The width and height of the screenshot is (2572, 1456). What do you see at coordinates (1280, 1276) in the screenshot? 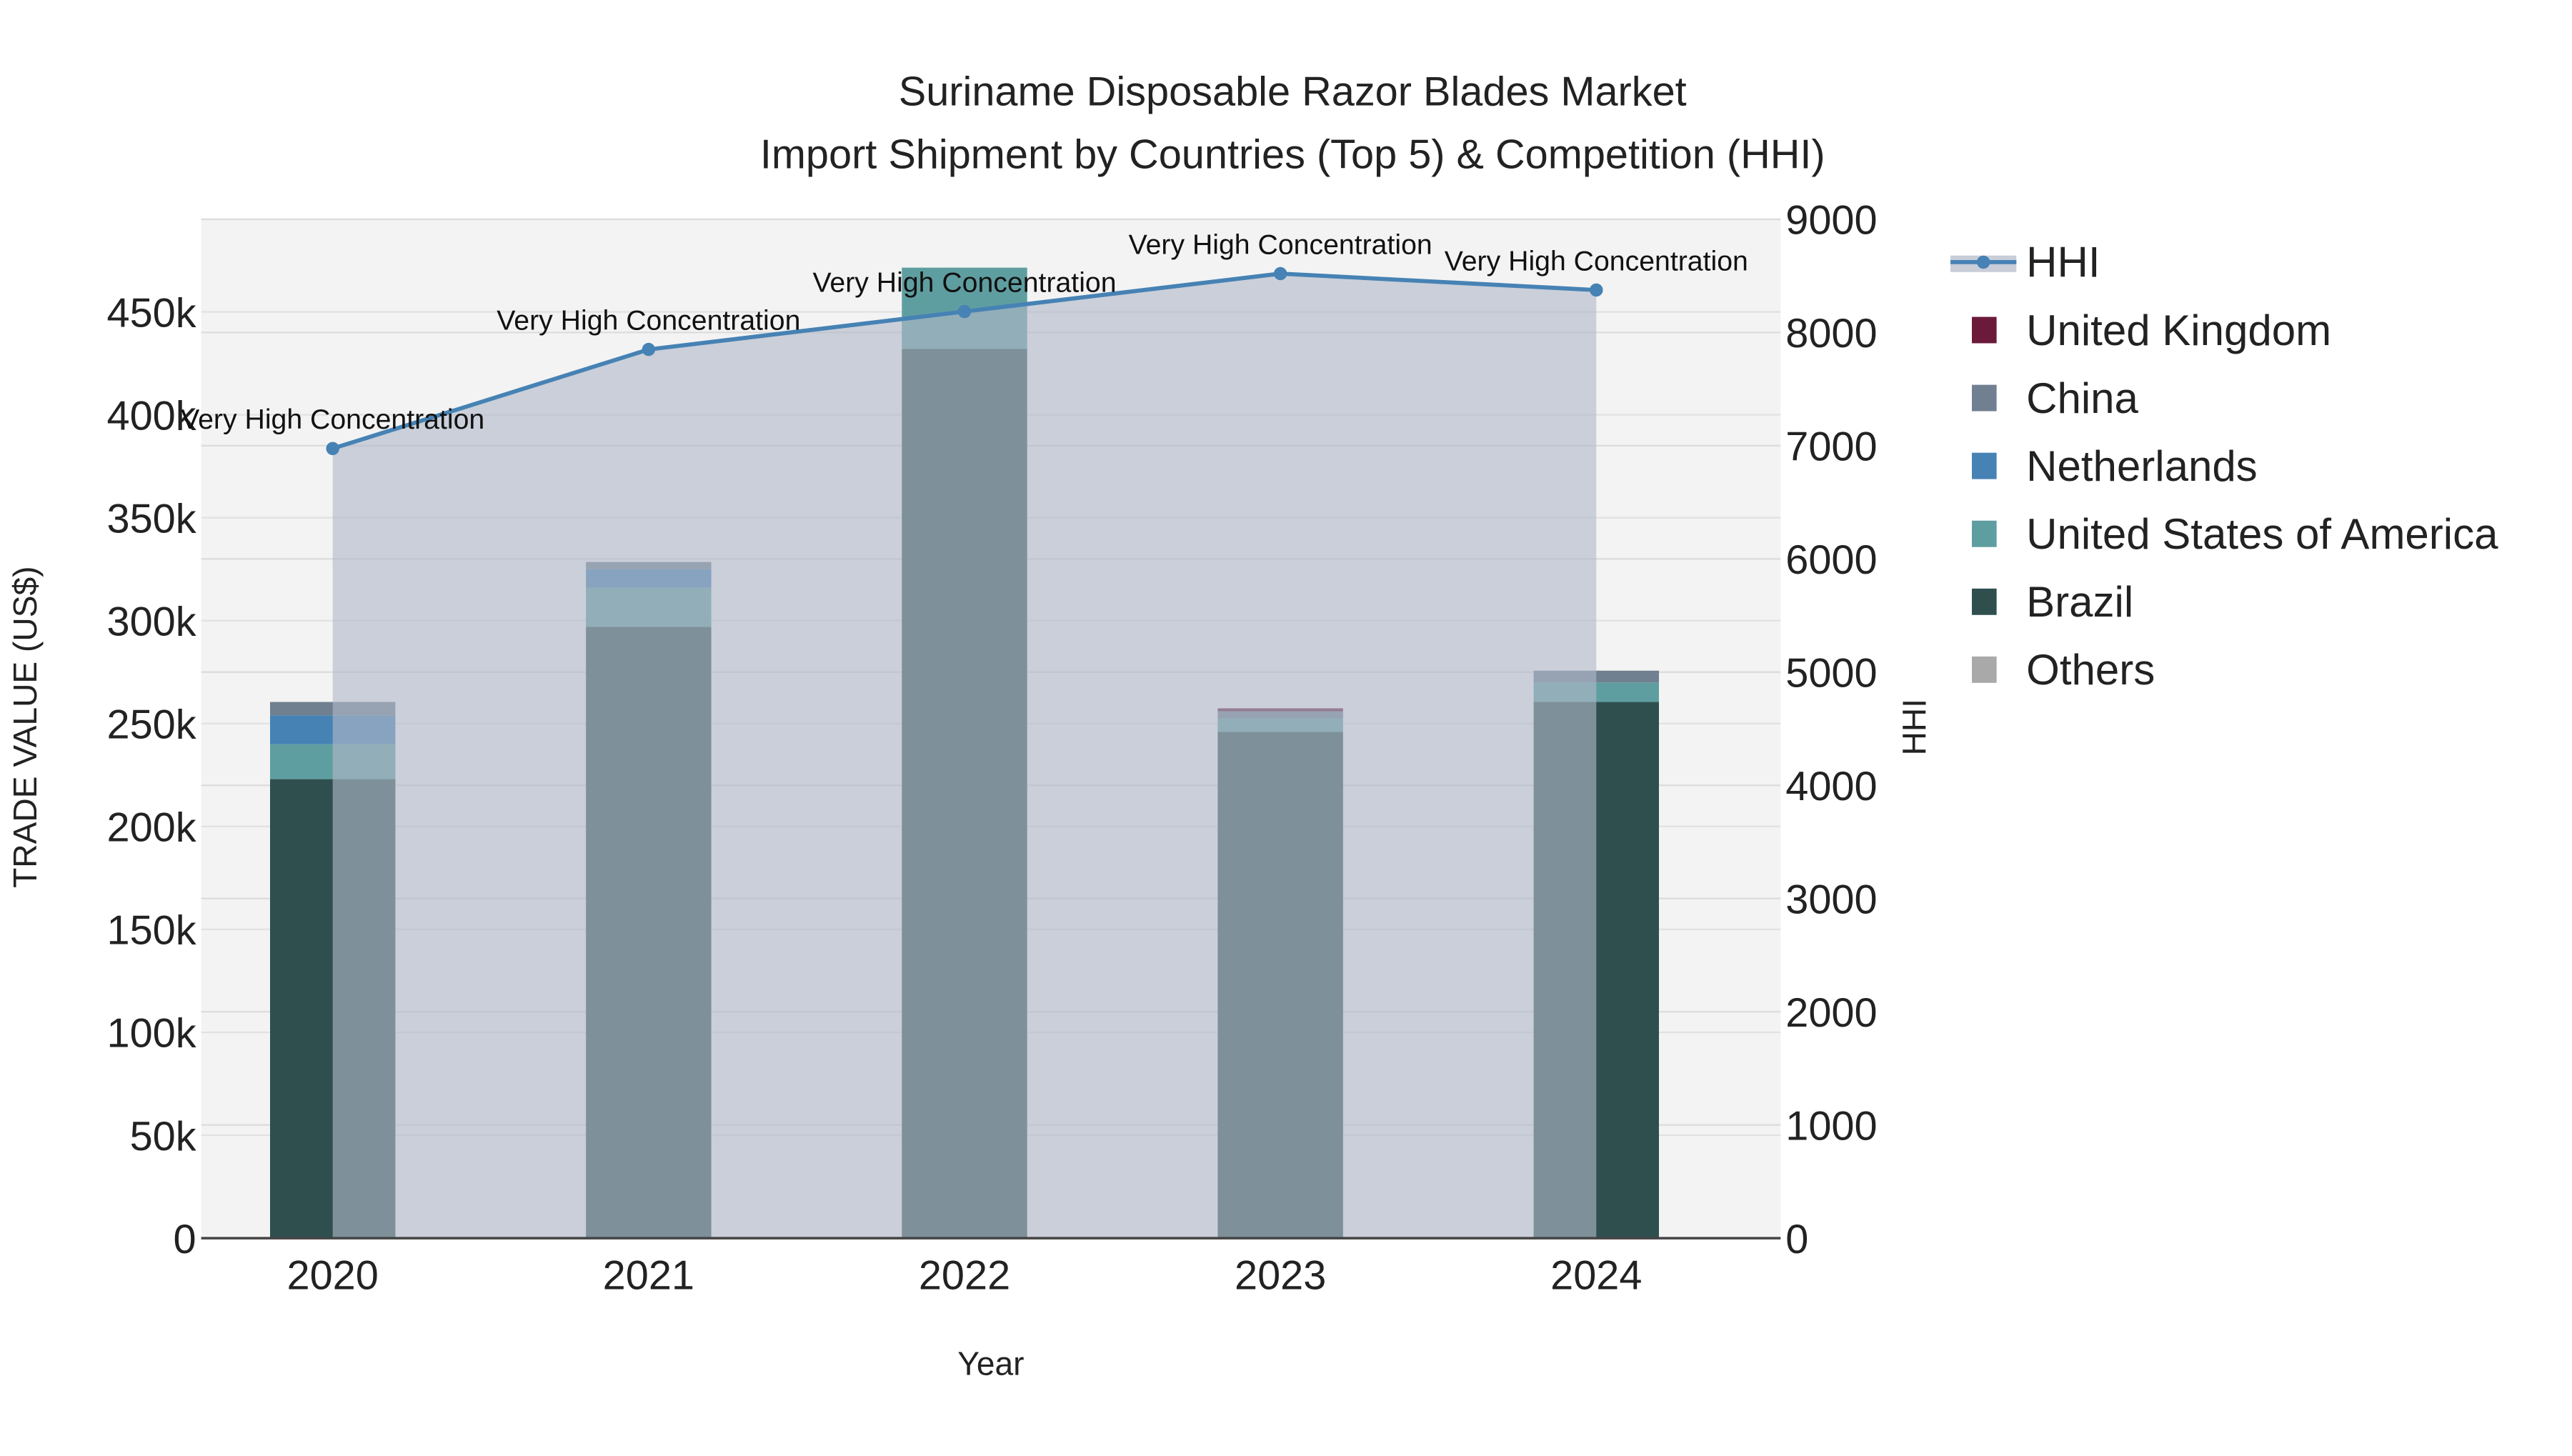
I see `x-tick-label: 2023` at bounding box center [1280, 1276].